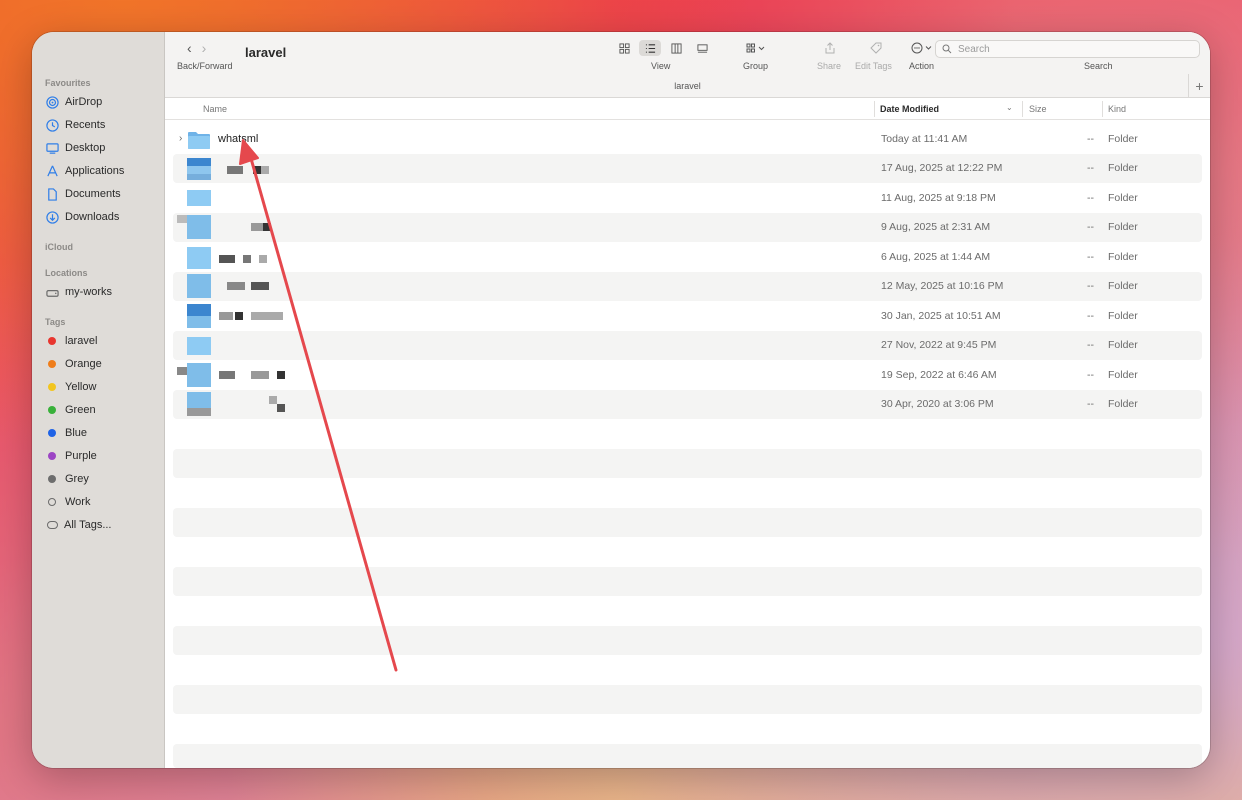  Describe the element at coordinates (77, 479) in the screenshot. I see `sidebar-item-label: Grey` at that location.